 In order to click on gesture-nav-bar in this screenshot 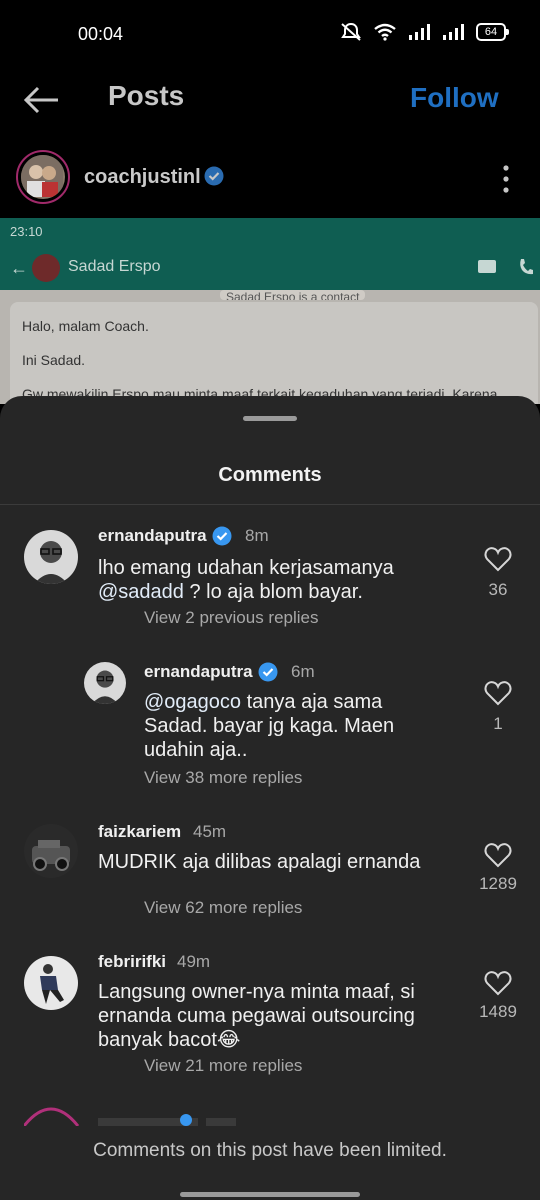, I will do `click(270, 1194)`.